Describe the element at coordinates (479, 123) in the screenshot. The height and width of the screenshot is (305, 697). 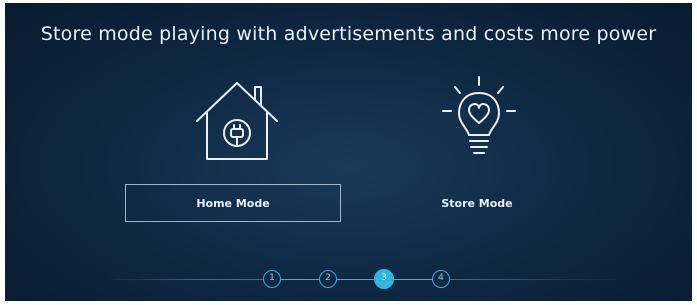
I see `lightbulb-heart-icon` at that location.